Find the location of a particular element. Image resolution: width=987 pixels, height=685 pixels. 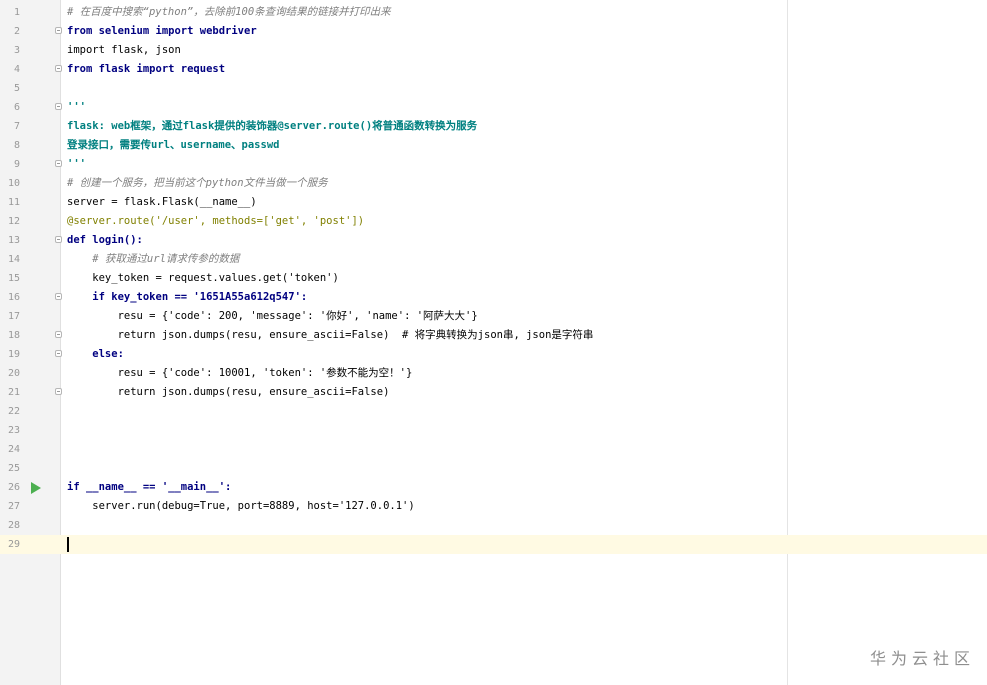

line-number: 26 is located at coordinates (13, 487).